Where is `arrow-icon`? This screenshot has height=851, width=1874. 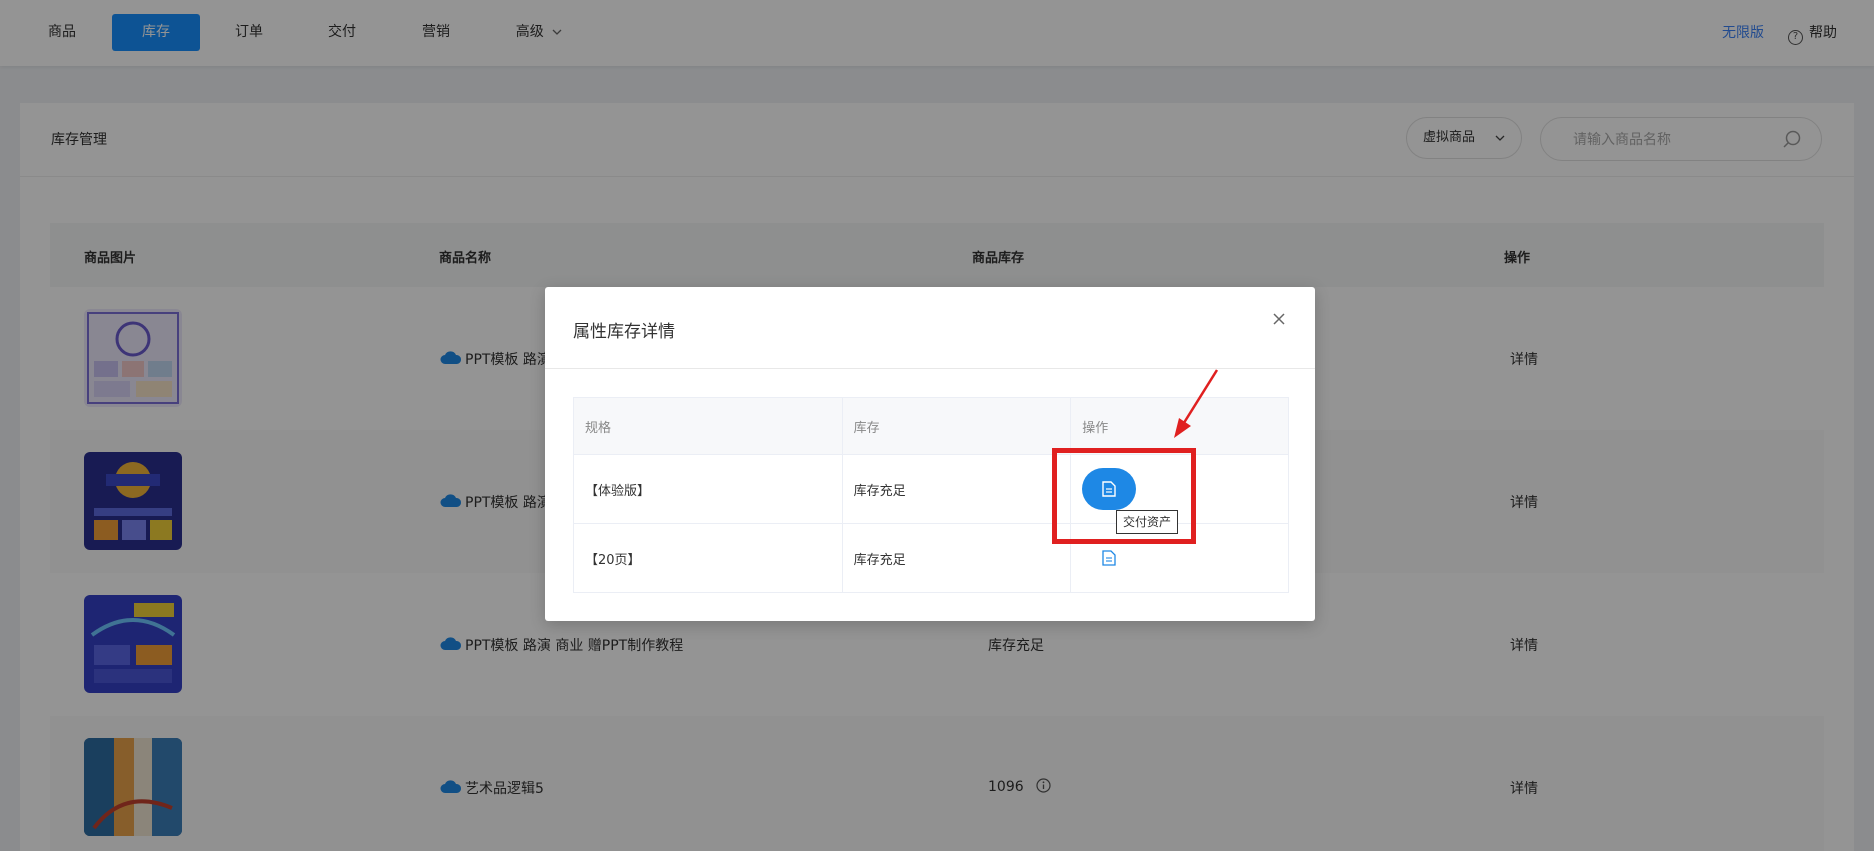 arrow-icon is located at coordinates (1196, 403).